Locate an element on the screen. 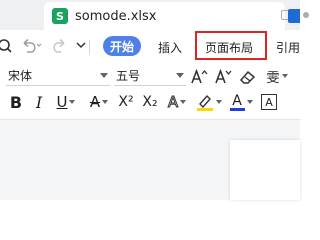  superscript-button: X² is located at coordinates (126, 102).